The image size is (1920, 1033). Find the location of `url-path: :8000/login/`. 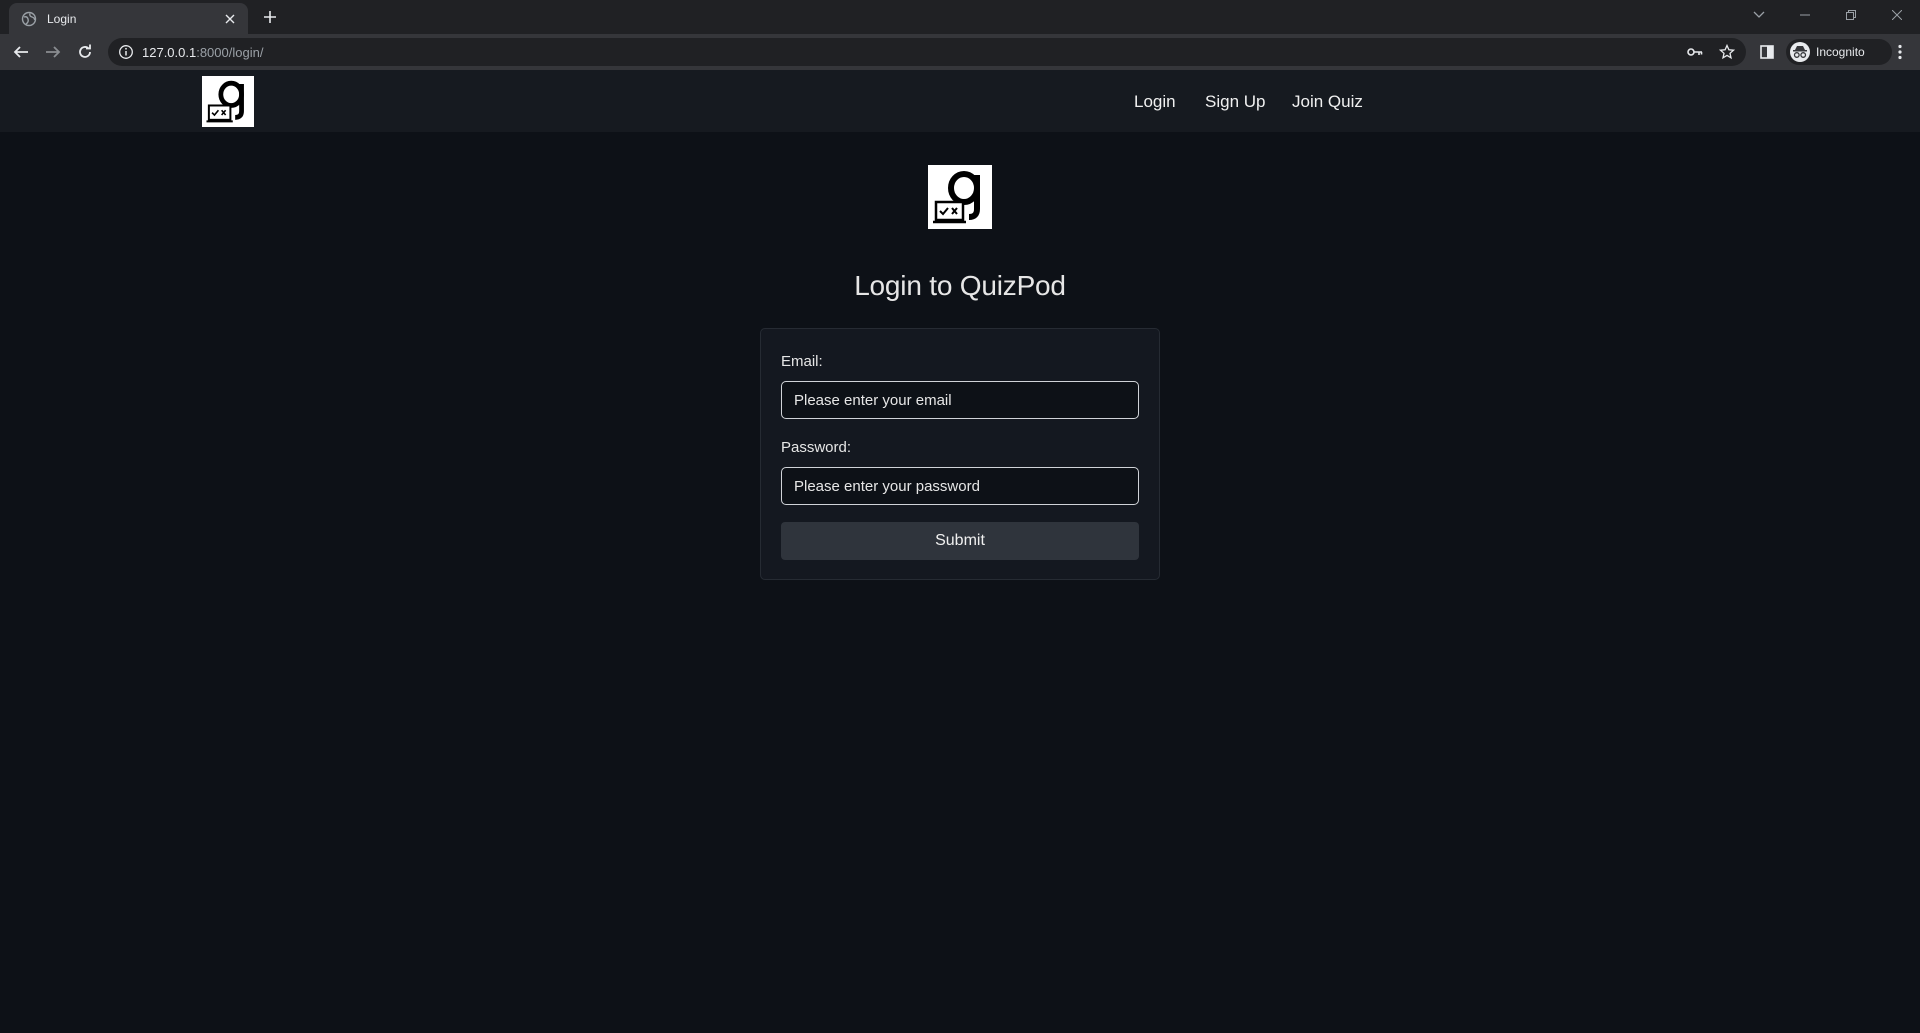

url-path: :8000/login/ is located at coordinates (230, 52).